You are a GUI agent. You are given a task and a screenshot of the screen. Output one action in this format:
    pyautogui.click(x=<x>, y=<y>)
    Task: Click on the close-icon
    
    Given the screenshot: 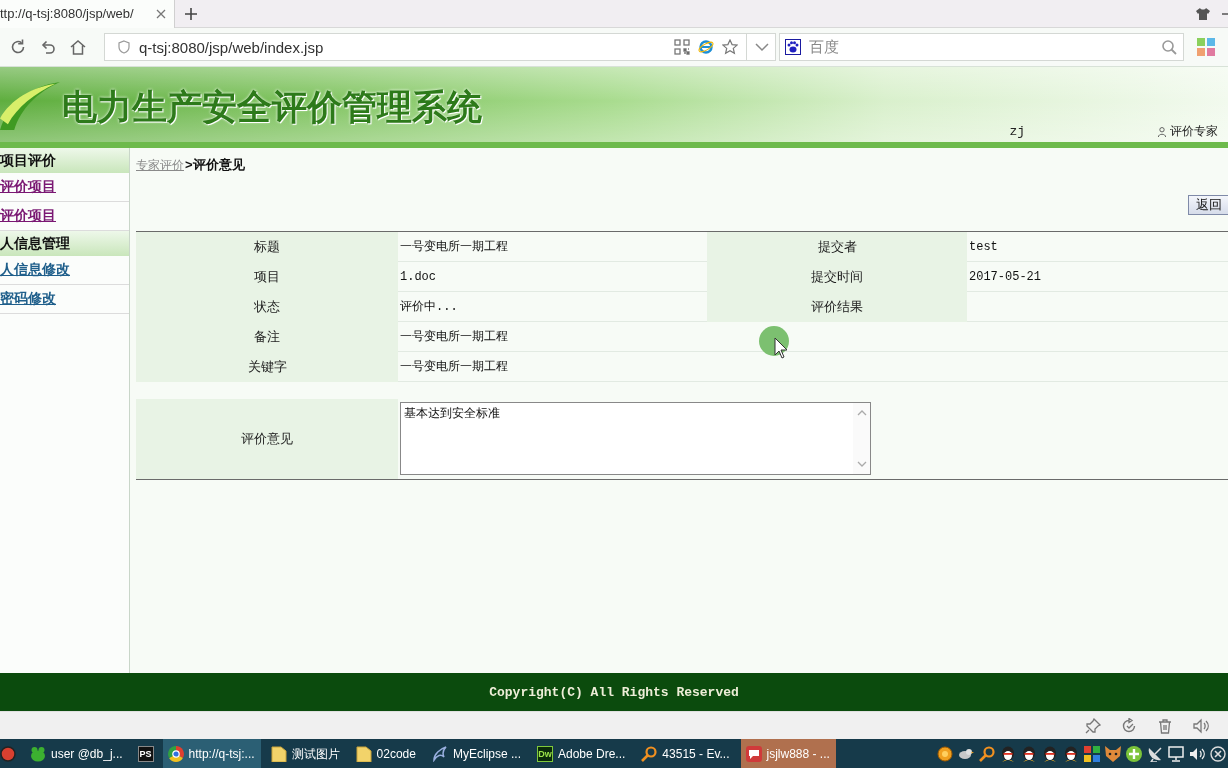 What is the action you would take?
    pyautogui.click(x=161, y=13)
    